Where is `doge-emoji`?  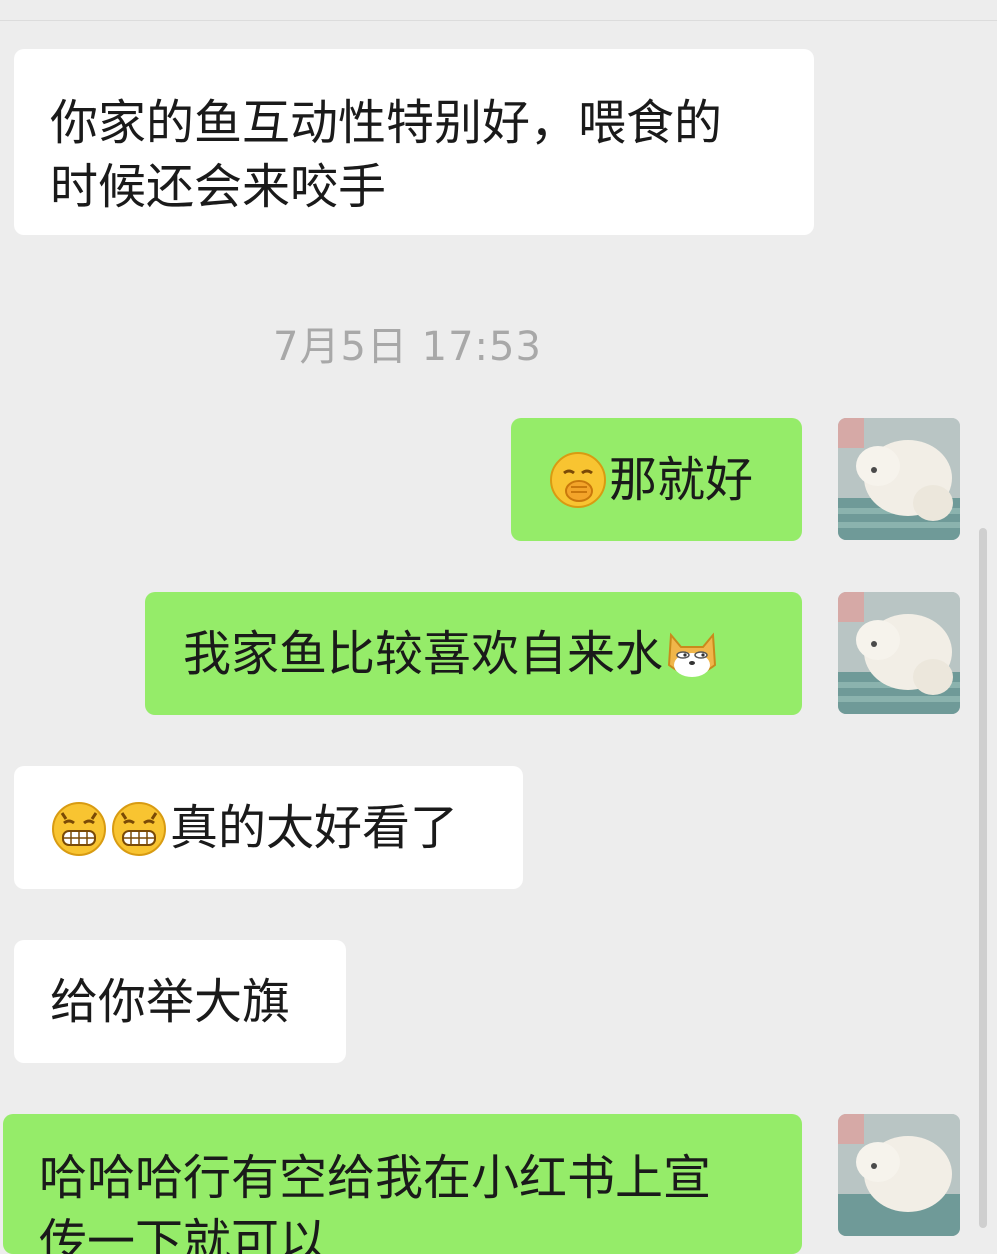 doge-emoji is located at coordinates (692, 654).